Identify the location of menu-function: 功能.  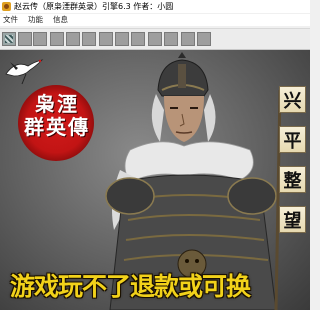
(35, 20).